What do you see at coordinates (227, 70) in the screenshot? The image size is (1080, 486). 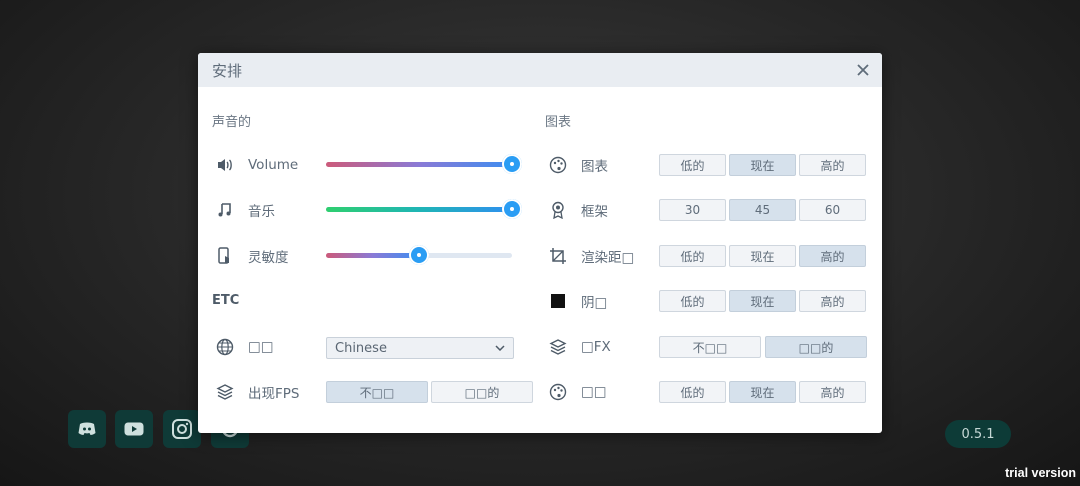 I see `dialog-title: 安排` at bounding box center [227, 70].